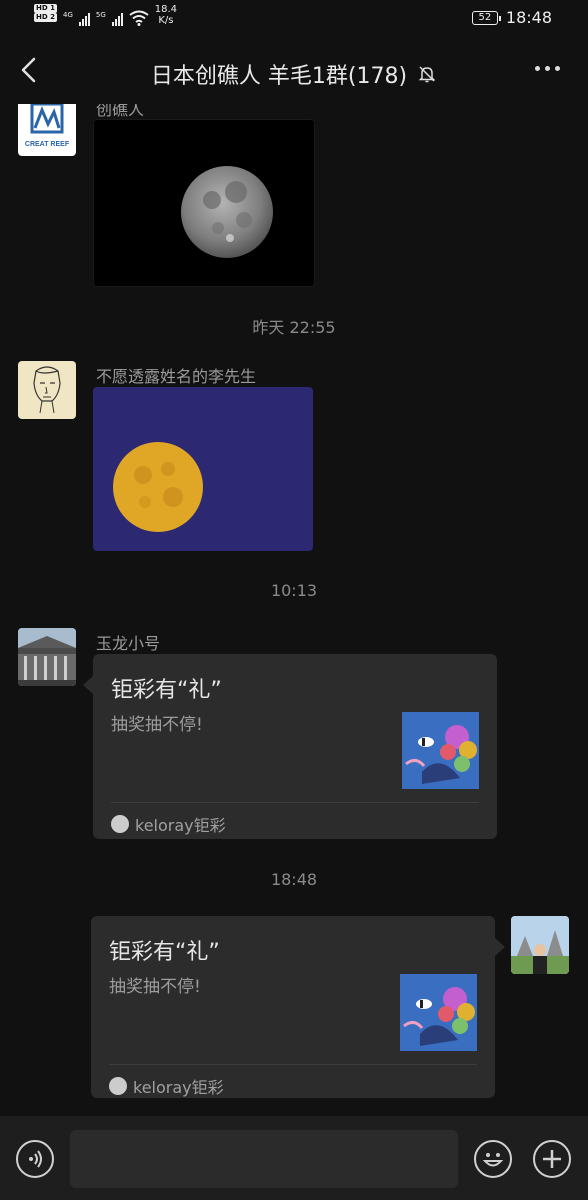  I want to click on sender-name-li: 不愿透露姓名的李先生, so click(176, 376).